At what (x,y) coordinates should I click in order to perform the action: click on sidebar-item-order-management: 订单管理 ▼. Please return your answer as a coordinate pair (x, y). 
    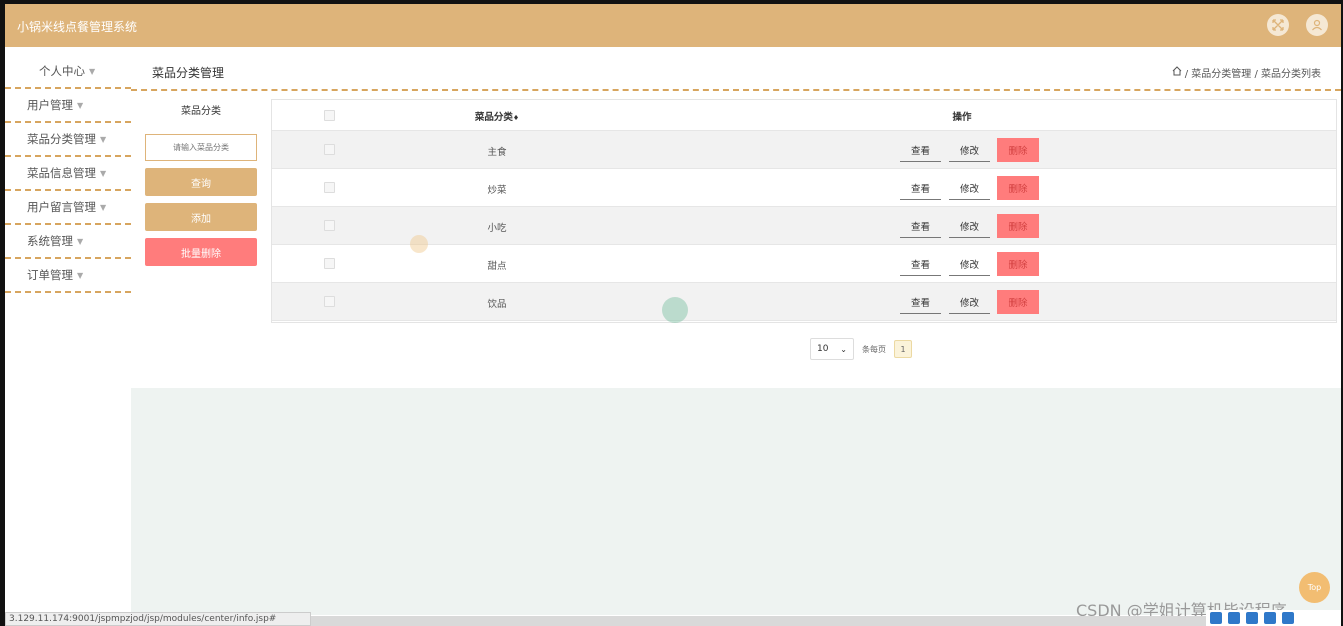
    Looking at the image, I should click on (68, 276).